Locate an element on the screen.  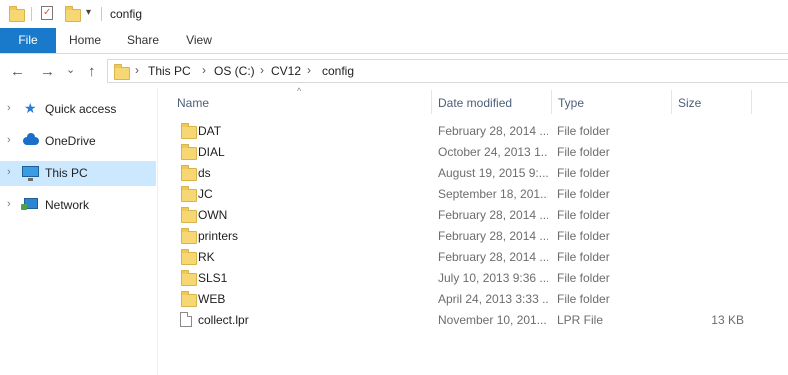
breadcrumb-os-c: OS (C:) is located at coordinates (234, 71).